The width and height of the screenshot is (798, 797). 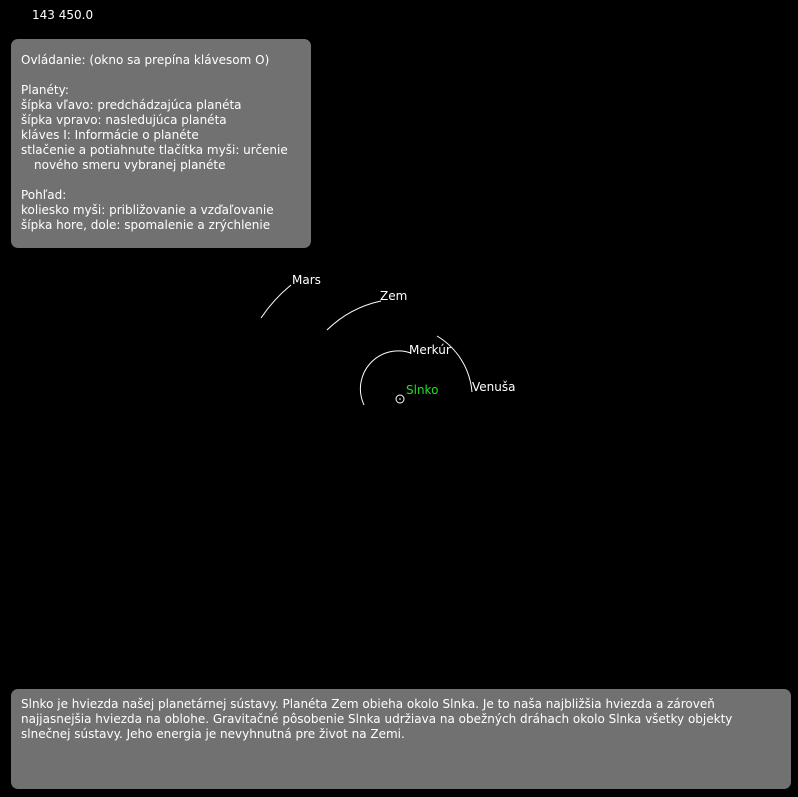 I want to click on mars-label: Mars, so click(x=306, y=280).